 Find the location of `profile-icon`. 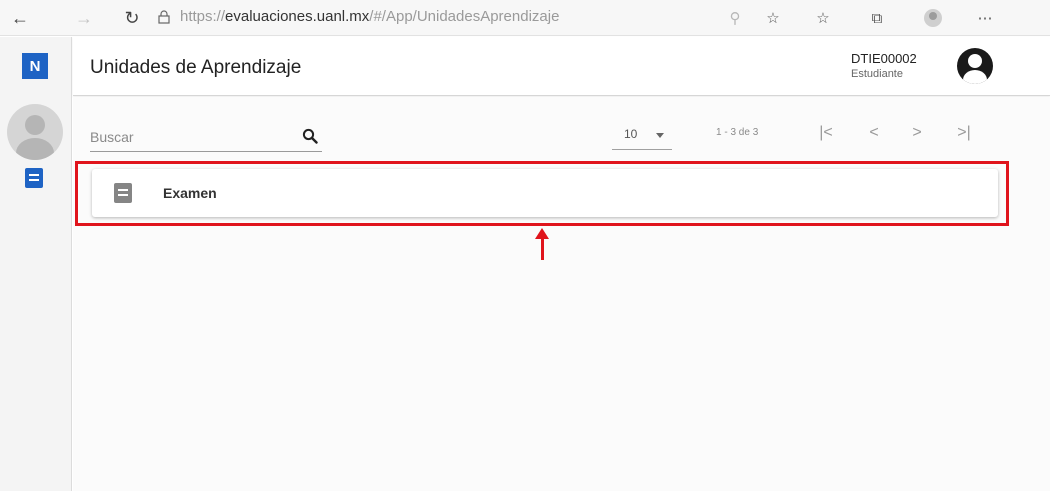

profile-icon is located at coordinates (933, 18).